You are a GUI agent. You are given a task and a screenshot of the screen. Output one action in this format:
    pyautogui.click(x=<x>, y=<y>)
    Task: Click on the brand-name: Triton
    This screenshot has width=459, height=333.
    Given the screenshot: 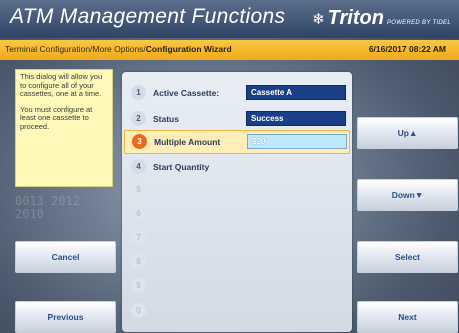 What is the action you would take?
    pyautogui.click(x=355, y=18)
    